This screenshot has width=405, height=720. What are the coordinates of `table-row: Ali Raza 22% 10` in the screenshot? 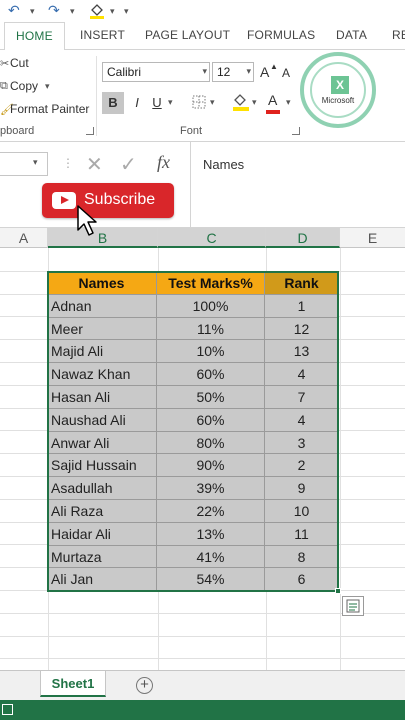 It's located at (193, 511).